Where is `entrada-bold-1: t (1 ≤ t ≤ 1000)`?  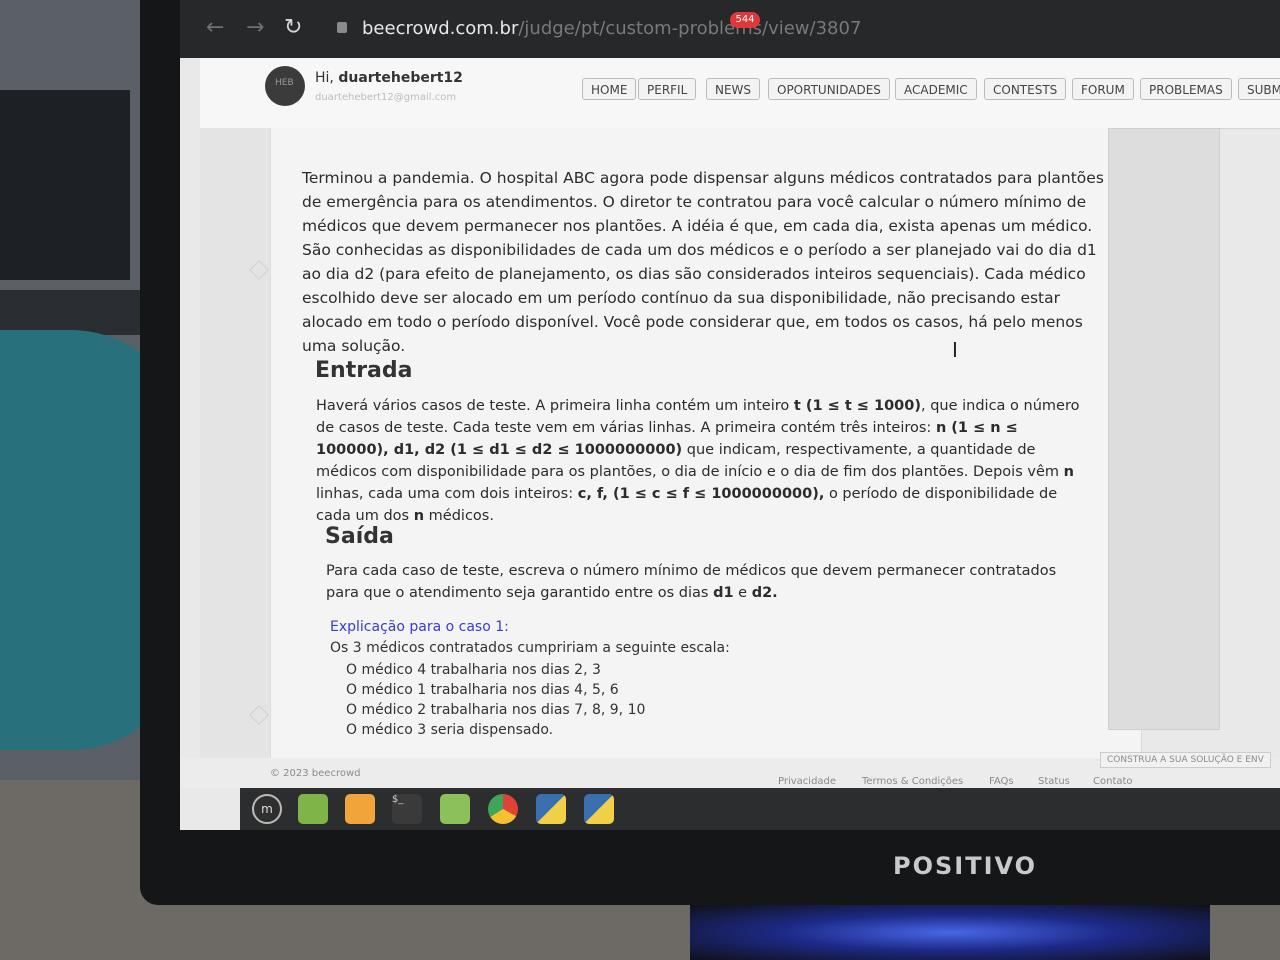 entrada-bold-1: t (1 ≤ t ≤ 1000) is located at coordinates (857, 406).